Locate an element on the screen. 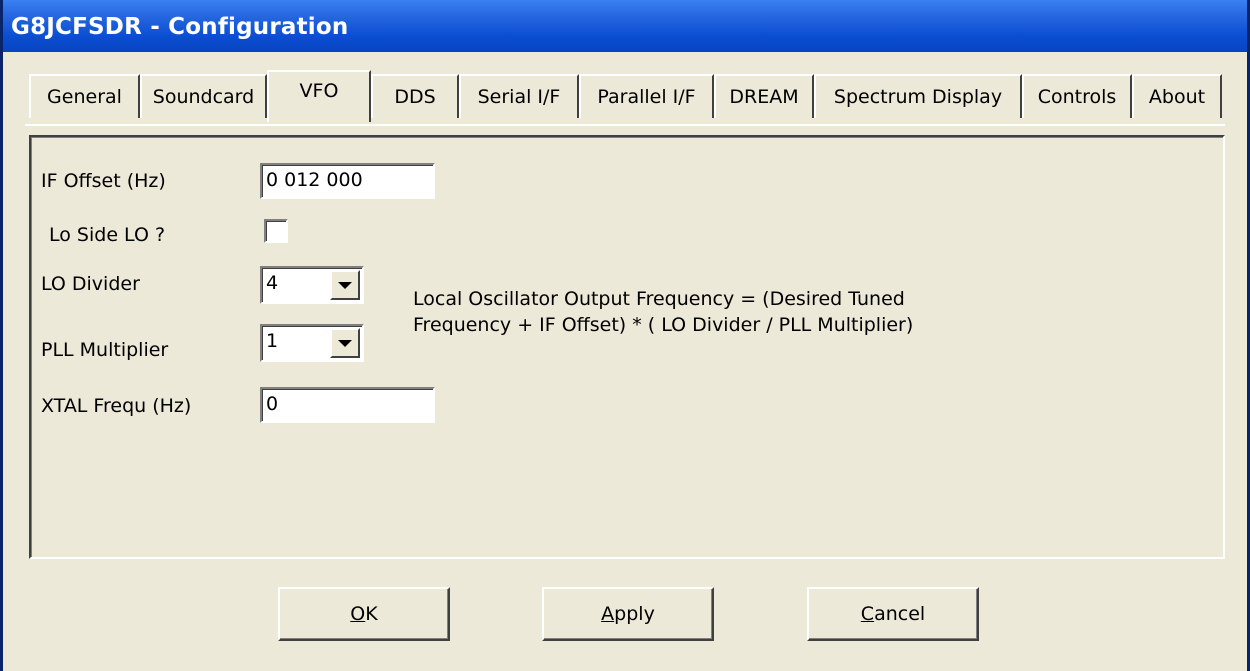 Image resolution: width=1250 pixels, height=671 pixels. ok-label: K is located at coordinates (371, 614).